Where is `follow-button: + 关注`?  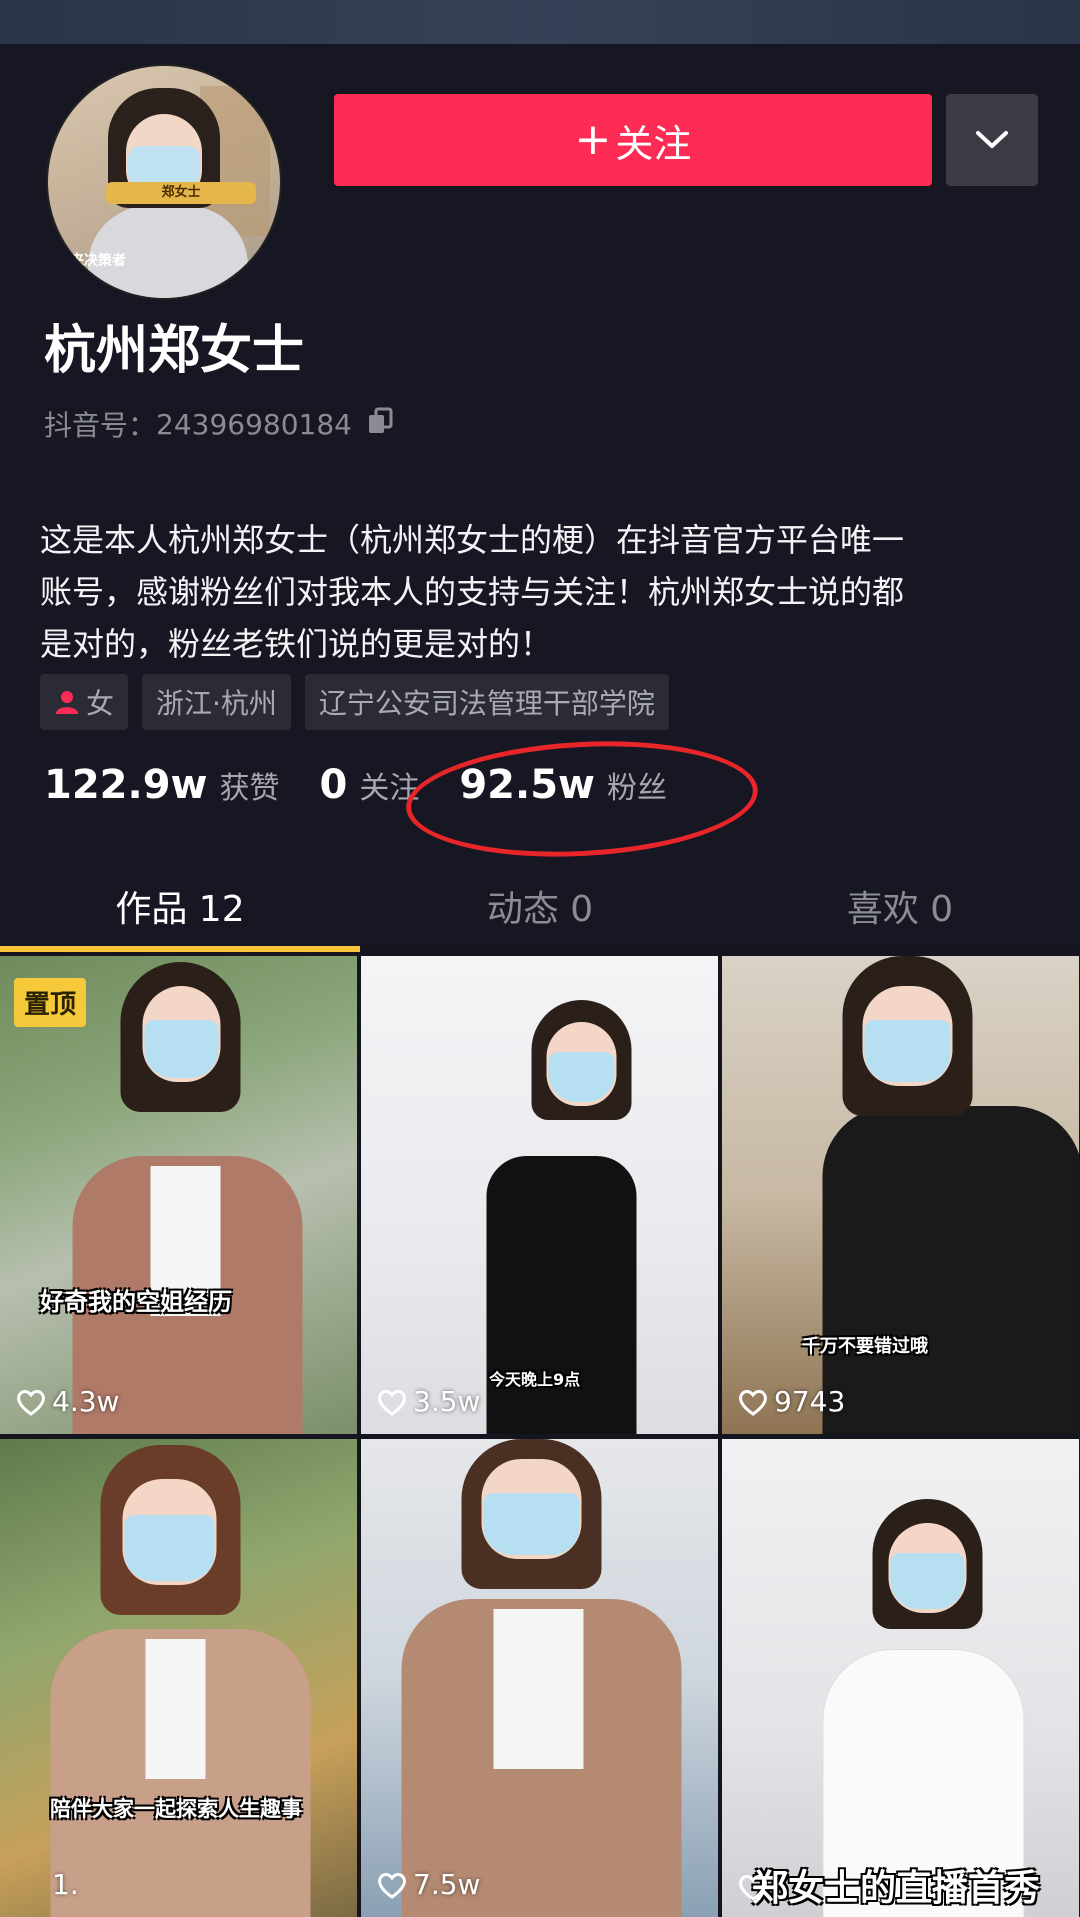 follow-button: + 关注 is located at coordinates (633, 140).